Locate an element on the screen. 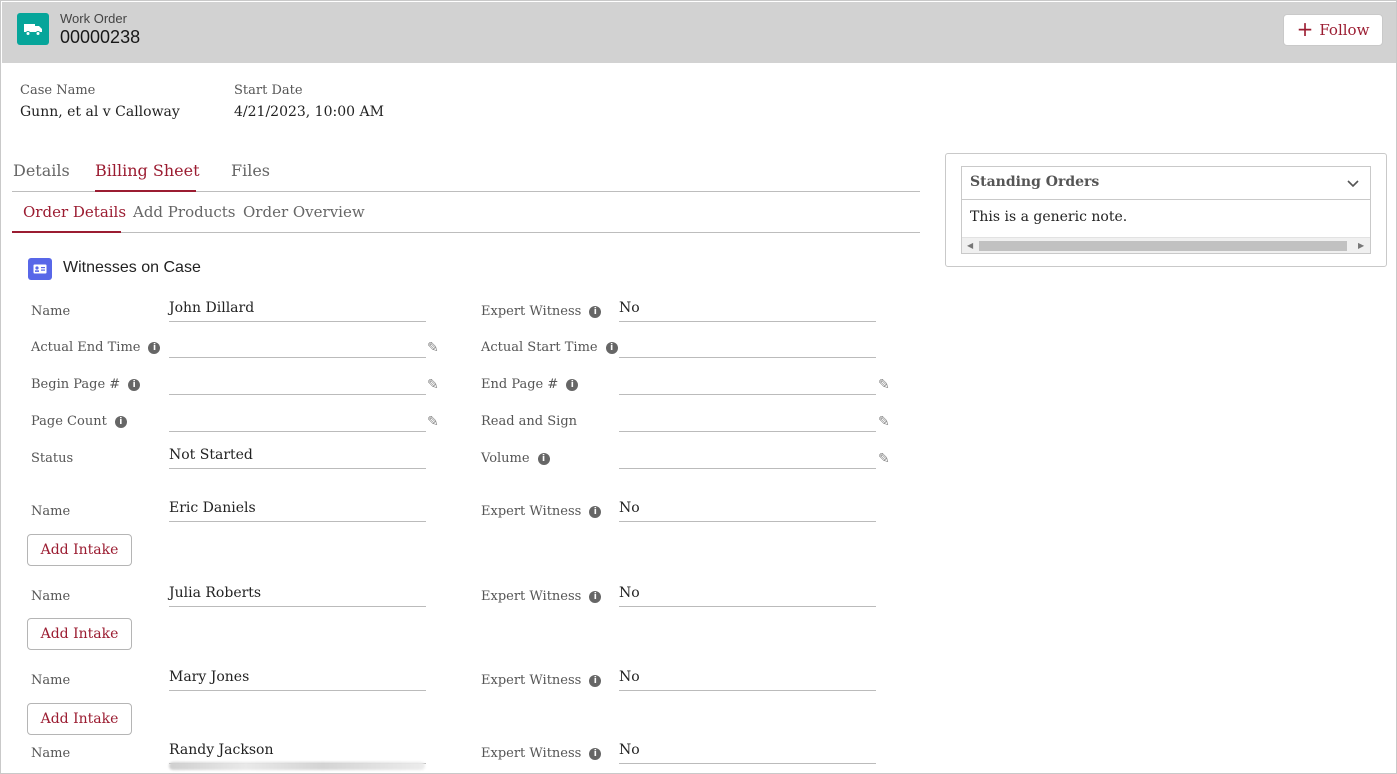  contact-card-icon is located at coordinates (40, 269).